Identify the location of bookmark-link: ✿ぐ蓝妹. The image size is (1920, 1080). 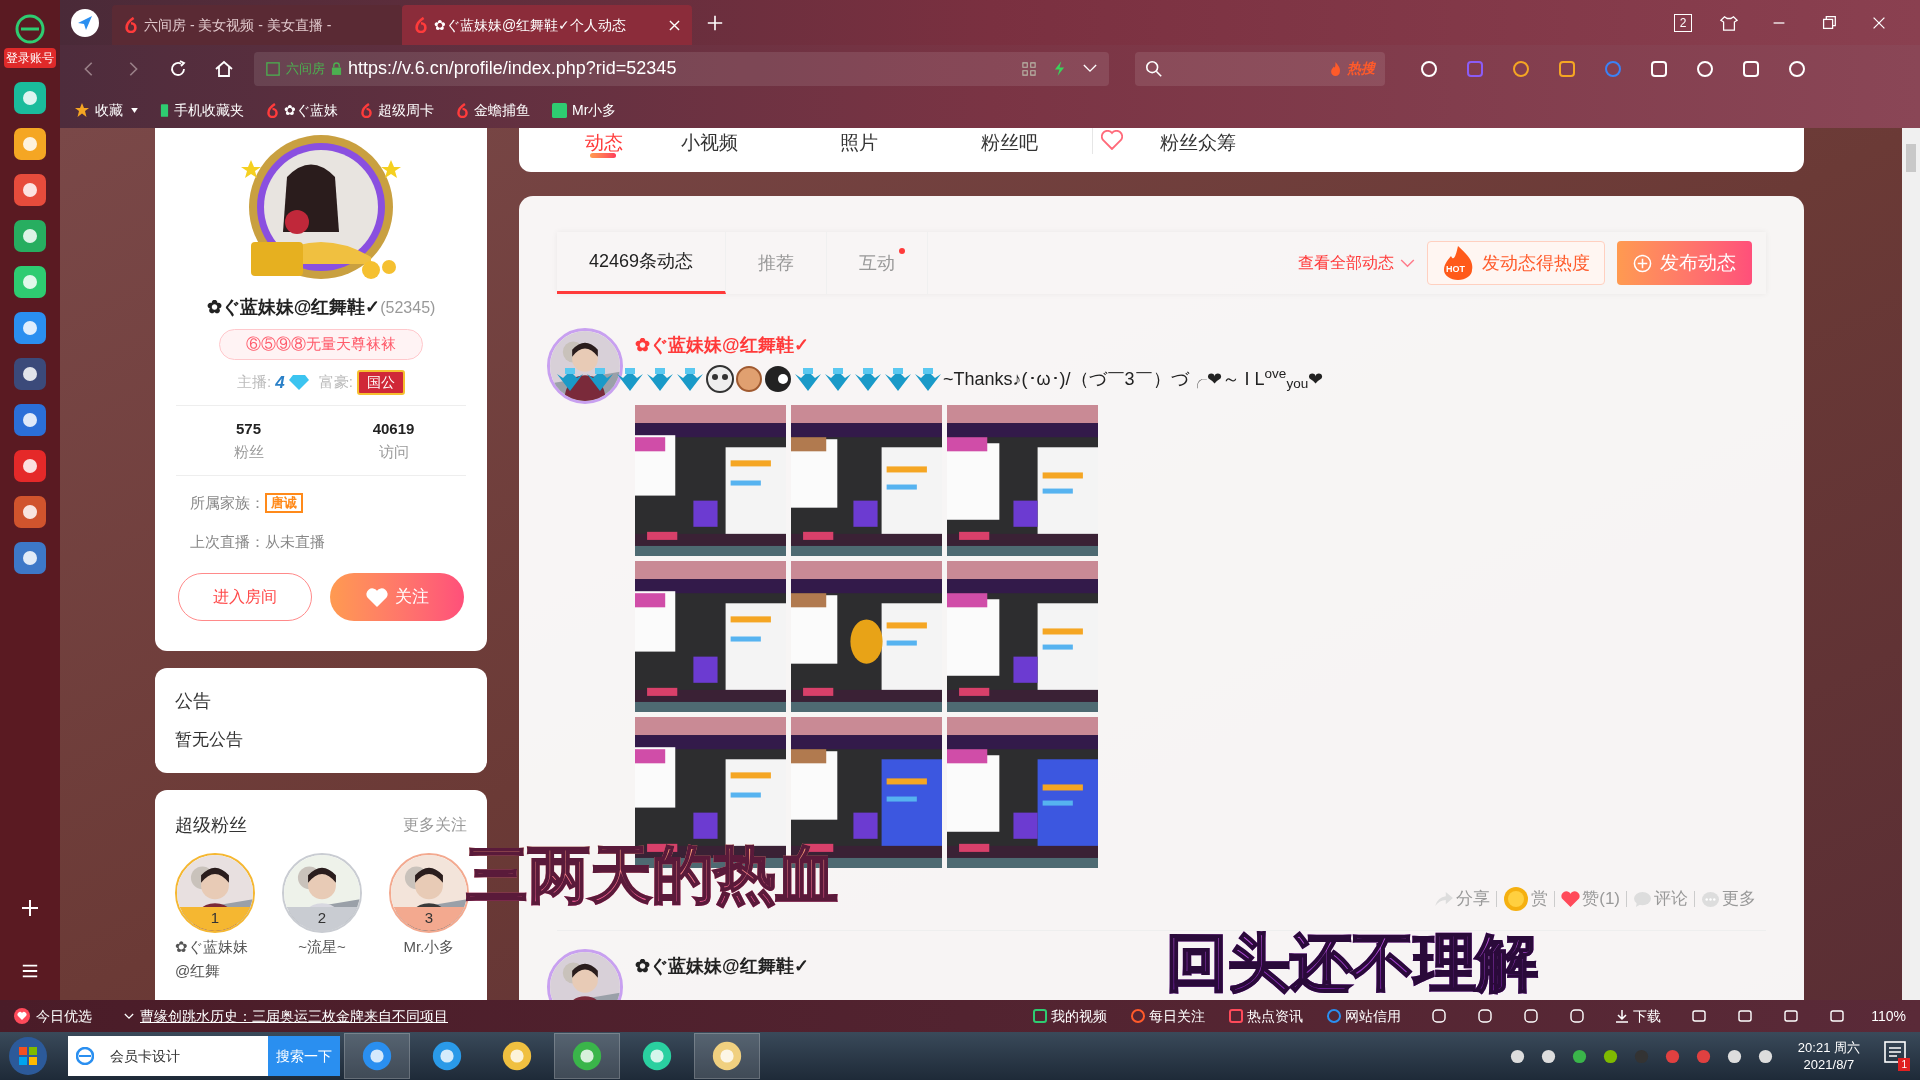
(302, 110).